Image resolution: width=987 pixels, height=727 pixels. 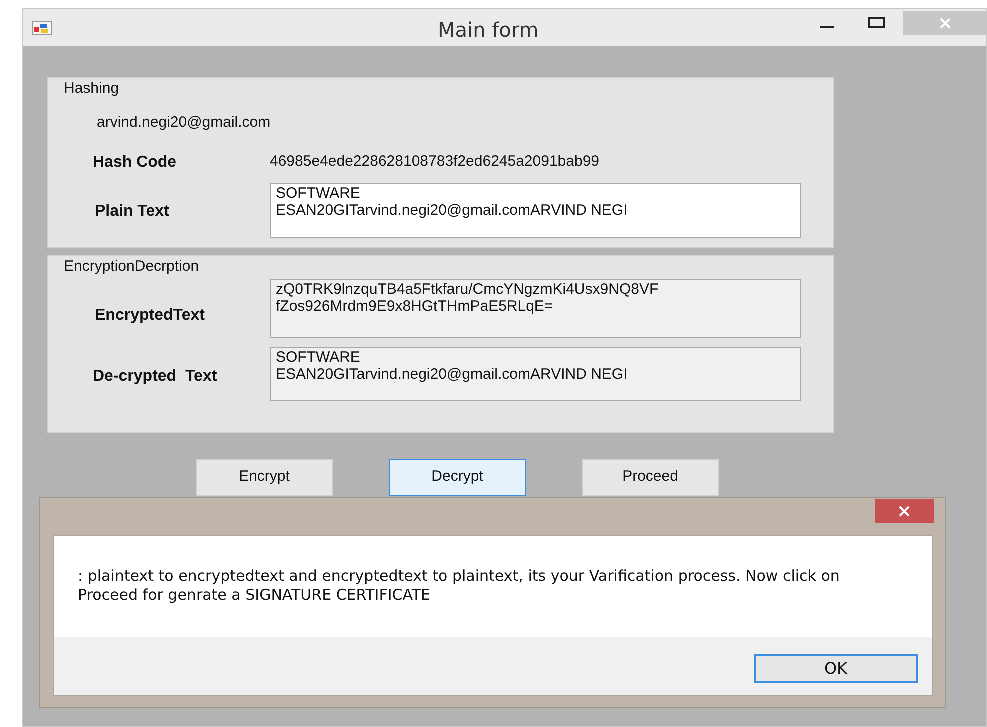 I want to click on form-button: Proceed, so click(x=650, y=477).